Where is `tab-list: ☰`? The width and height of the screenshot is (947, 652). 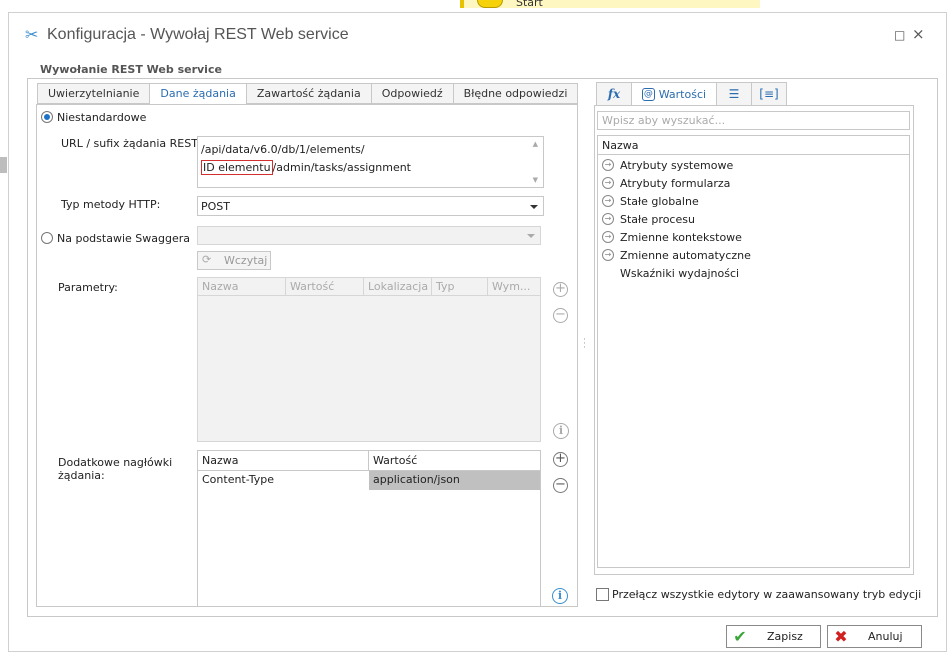 tab-list: ☰ is located at coordinates (734, 94).